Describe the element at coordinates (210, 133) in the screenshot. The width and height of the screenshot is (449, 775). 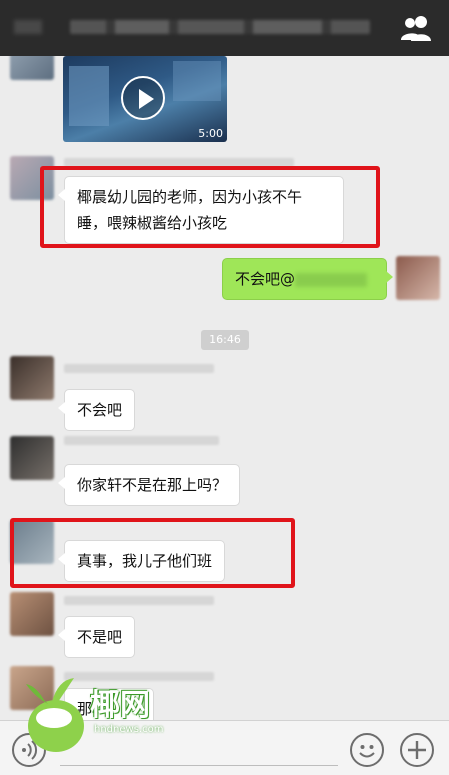
I see `video-duration: 5:00` at that location.